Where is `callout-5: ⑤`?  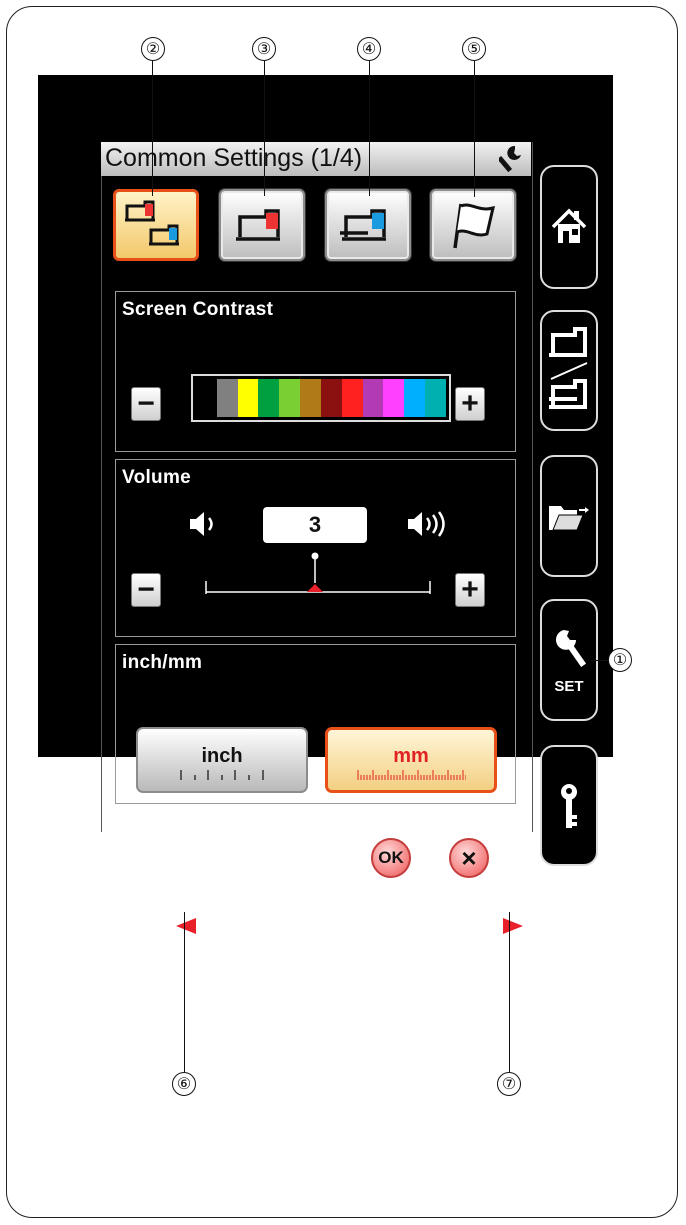 callout-5: ⑤ is located at coordinates (474, 49).